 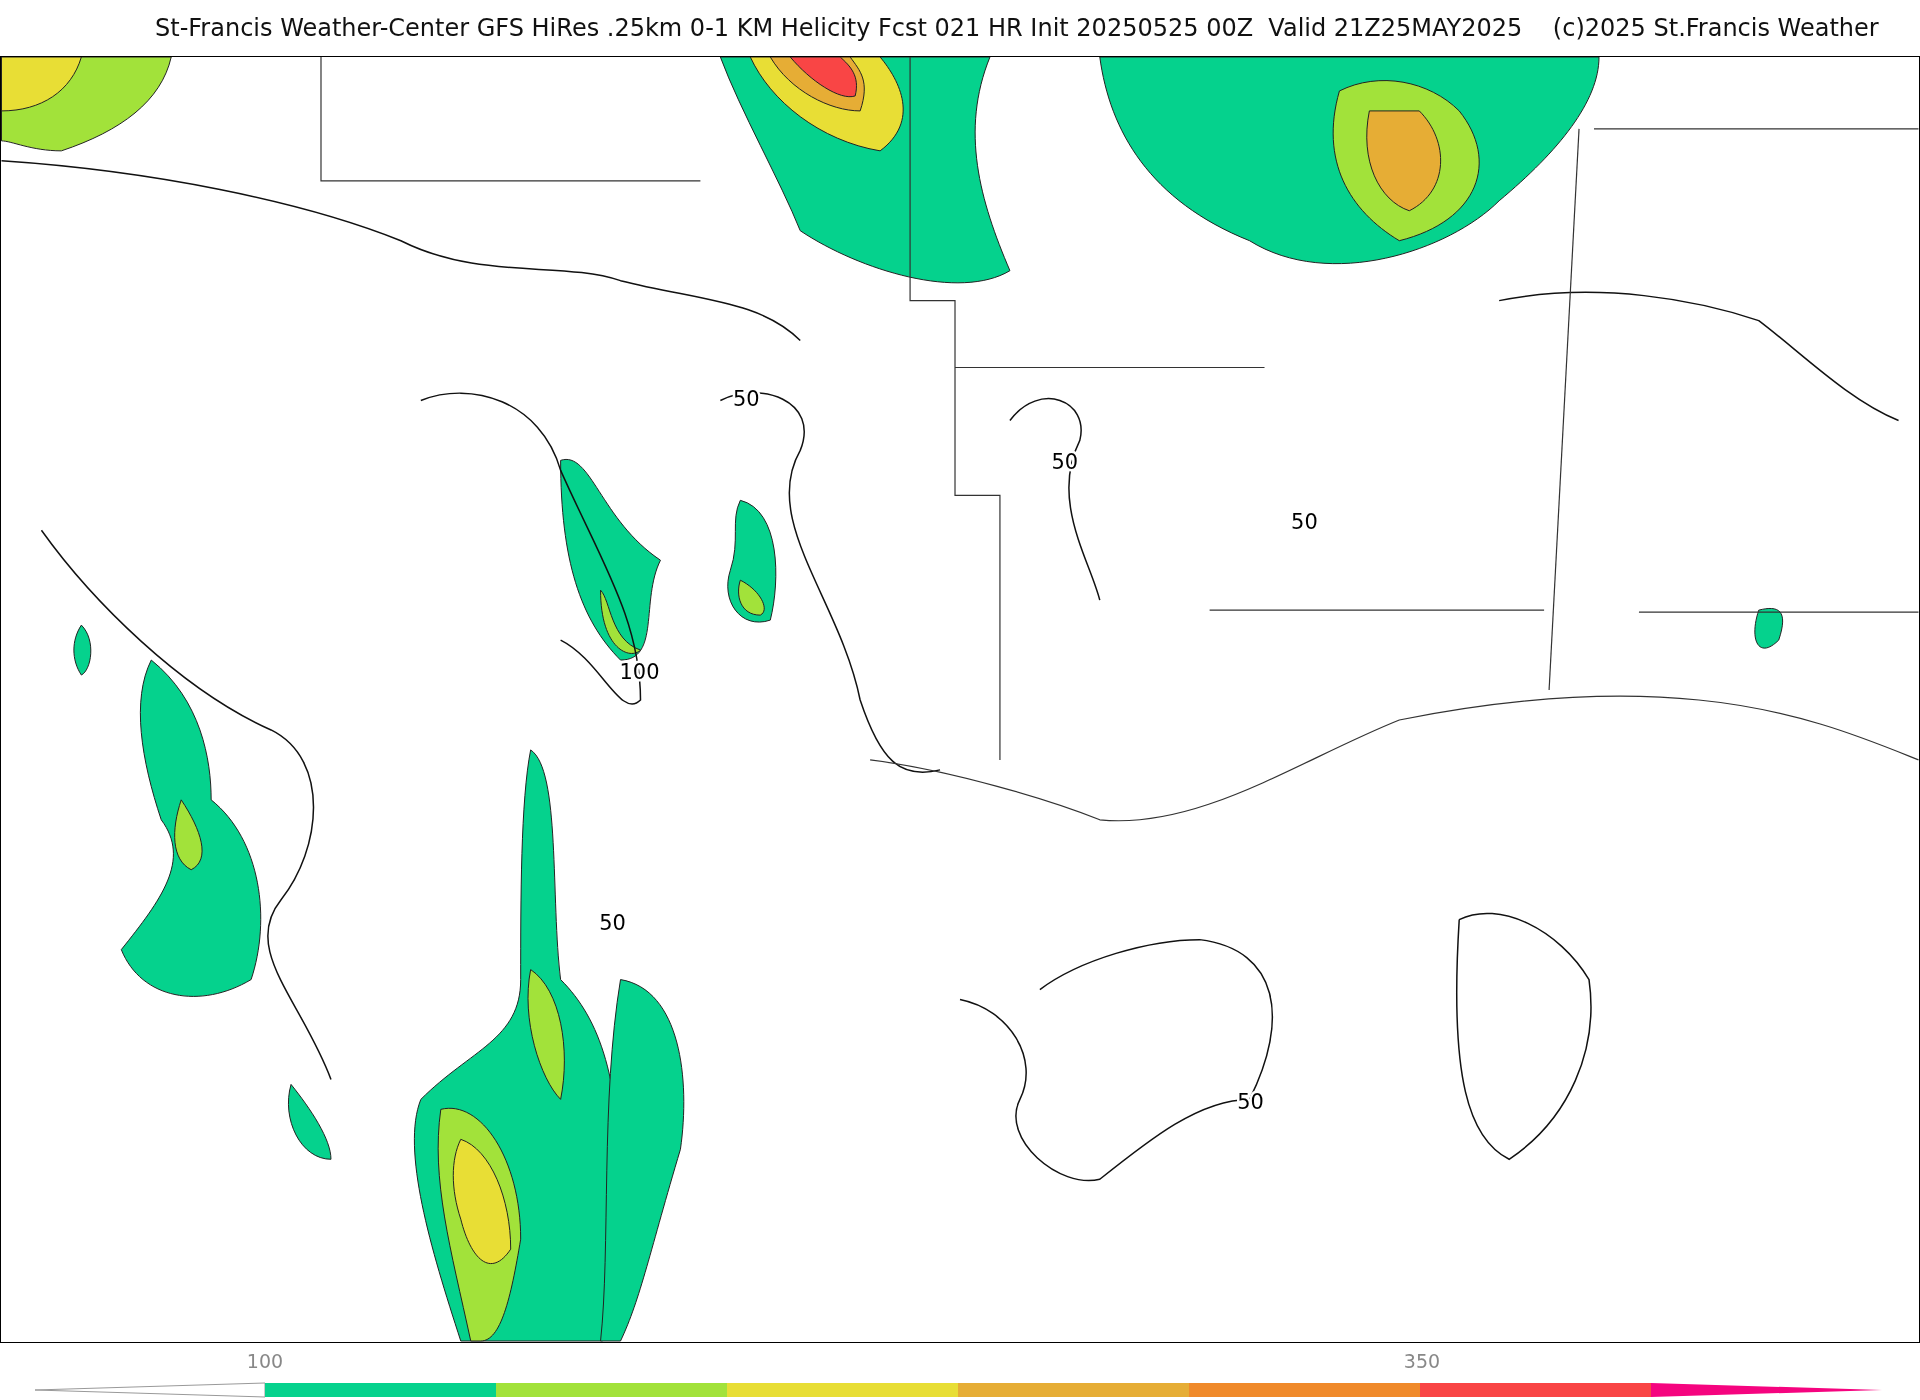 I want to click on colorbar-tick-label: 100, so click(x=265, y=1361).